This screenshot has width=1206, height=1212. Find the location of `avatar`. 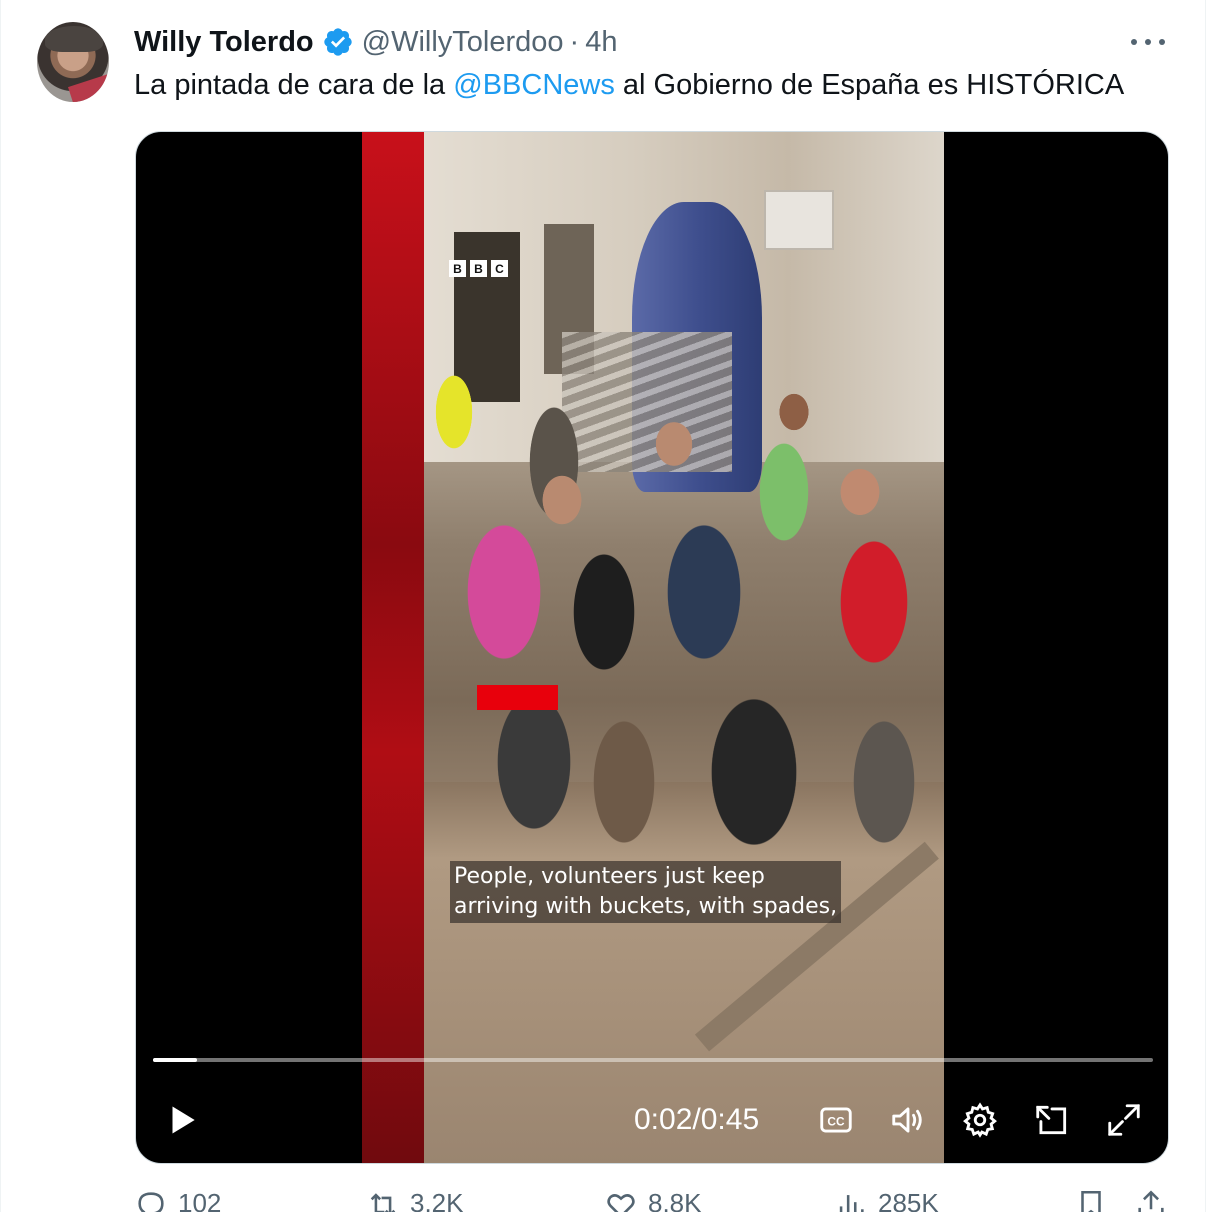

avatar is located at coordinates (73, 62).